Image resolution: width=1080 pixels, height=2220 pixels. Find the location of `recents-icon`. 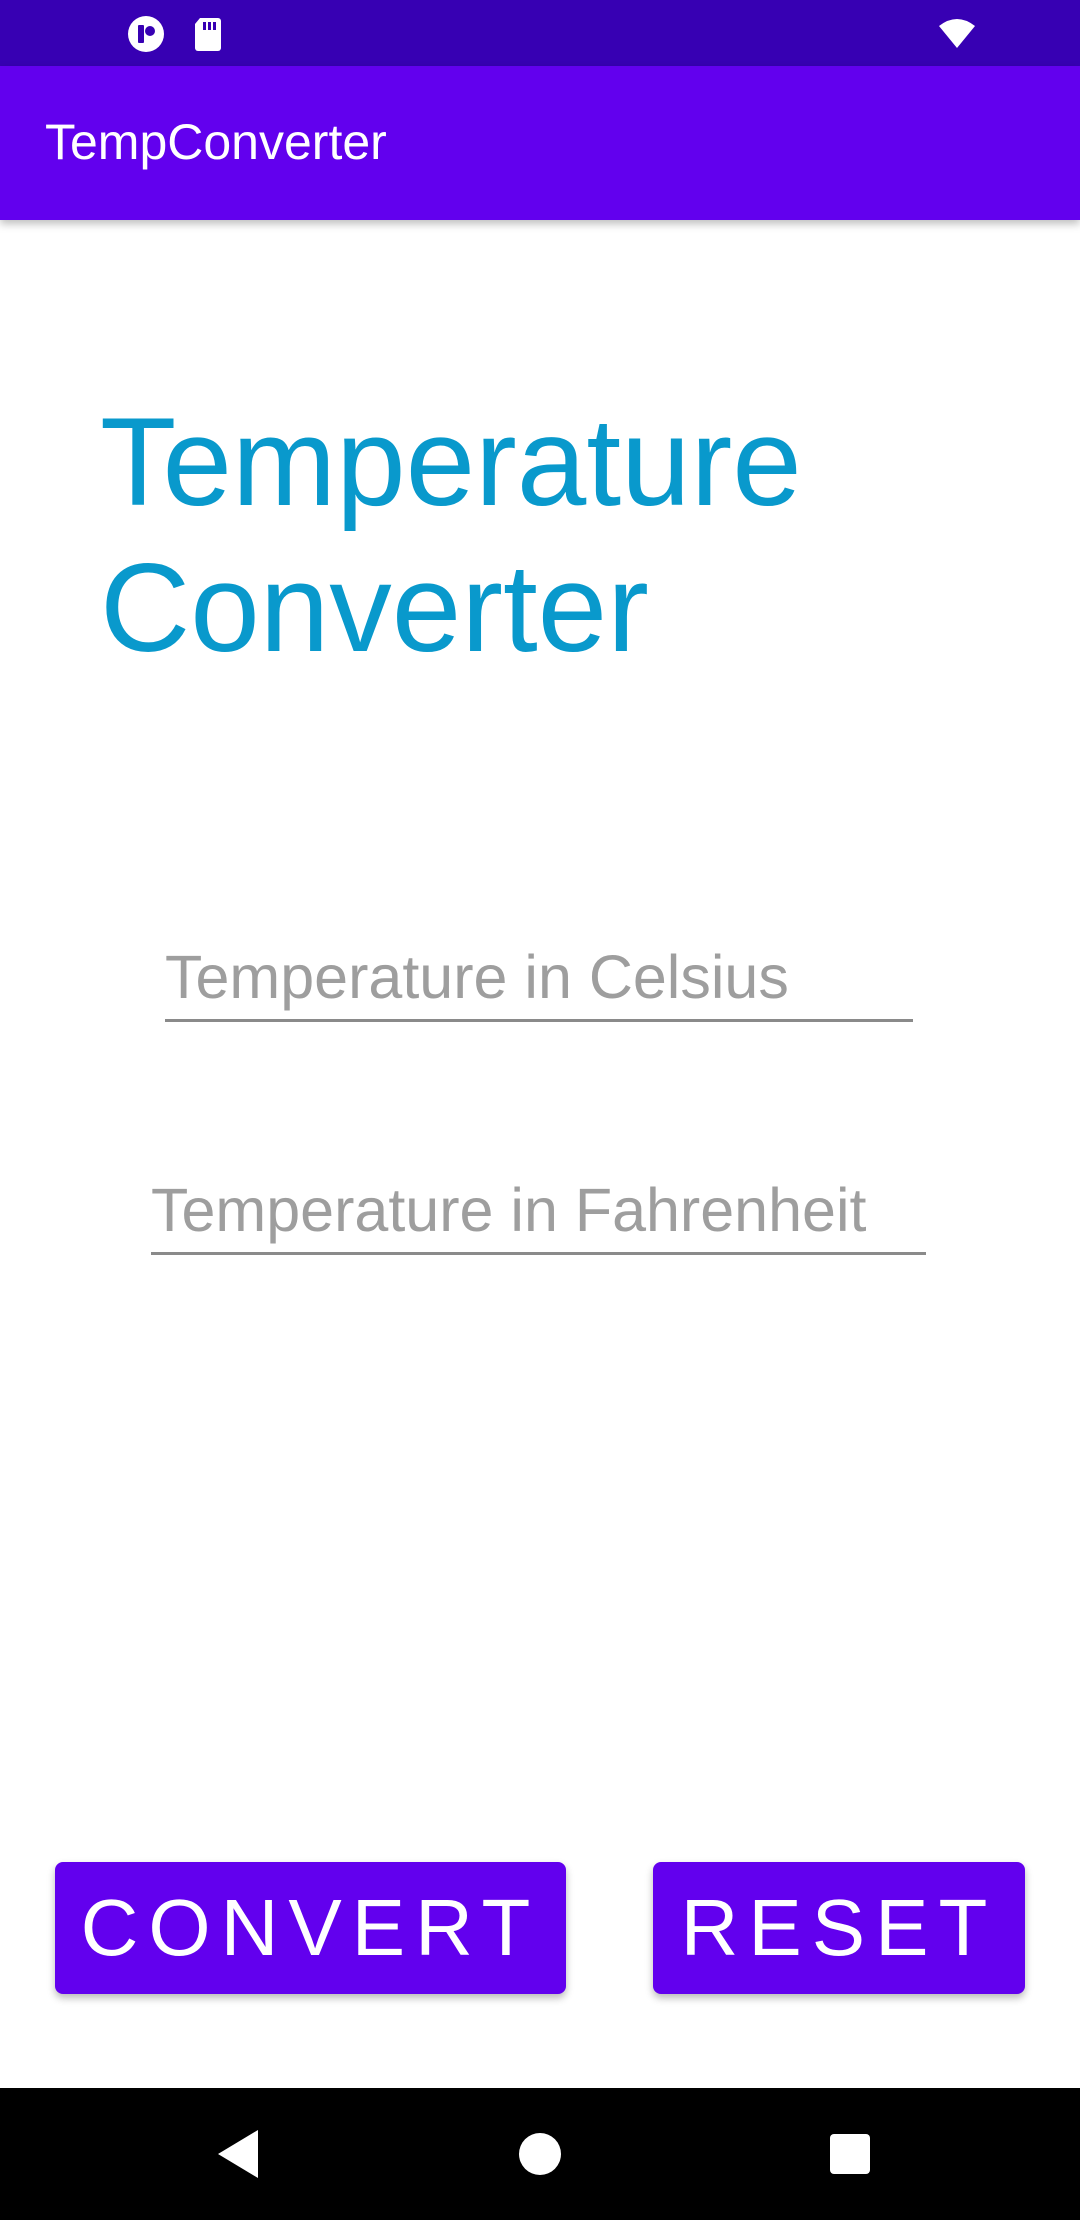

recents-icon is located at coordinates (850, 2154).